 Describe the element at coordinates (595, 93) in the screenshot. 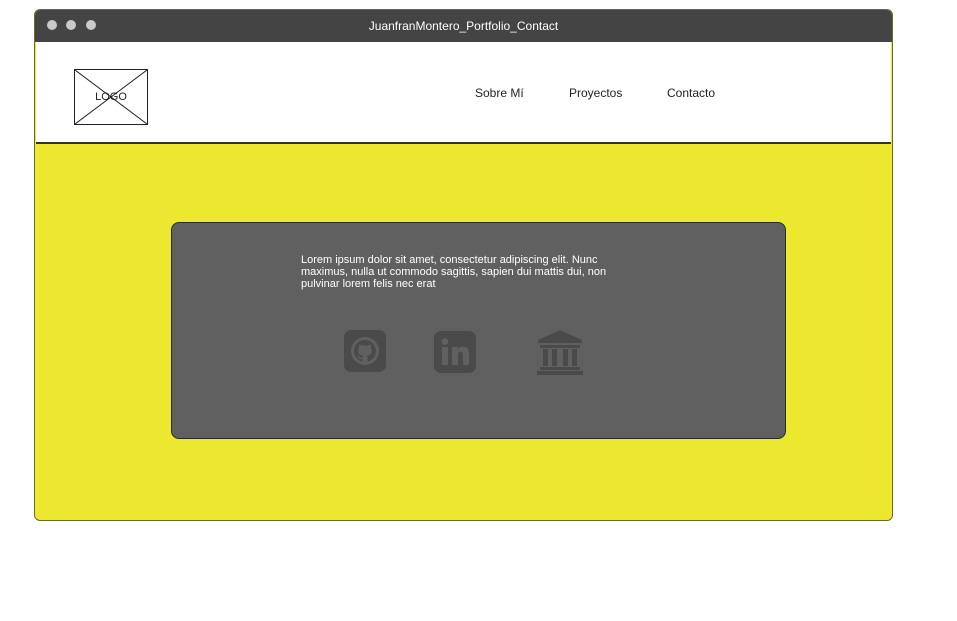

I see `nav-proyectos: Proyectos` at that location.